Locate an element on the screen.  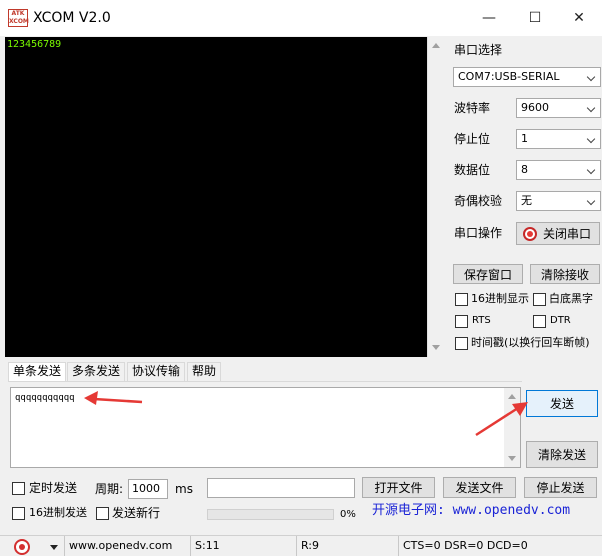
parity-value: 无 is located at coordinates (526, 200).